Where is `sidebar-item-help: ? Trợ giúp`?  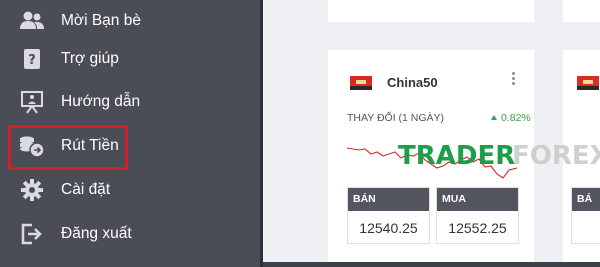
sidebar-item-help: ? Trợ giúp is located at coordinates (130, 59).